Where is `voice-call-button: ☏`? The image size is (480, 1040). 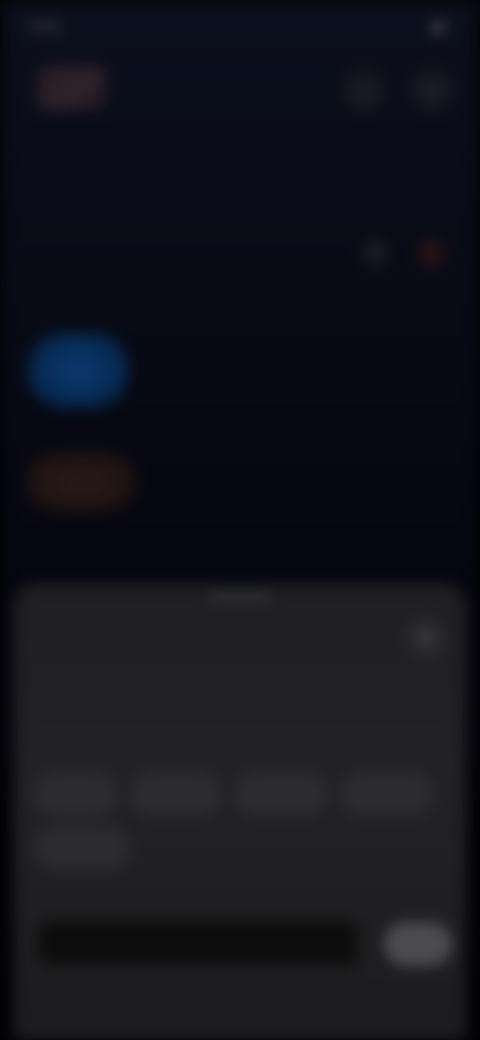 voice-call-button: ☏ is located at coordinates (432, 90).